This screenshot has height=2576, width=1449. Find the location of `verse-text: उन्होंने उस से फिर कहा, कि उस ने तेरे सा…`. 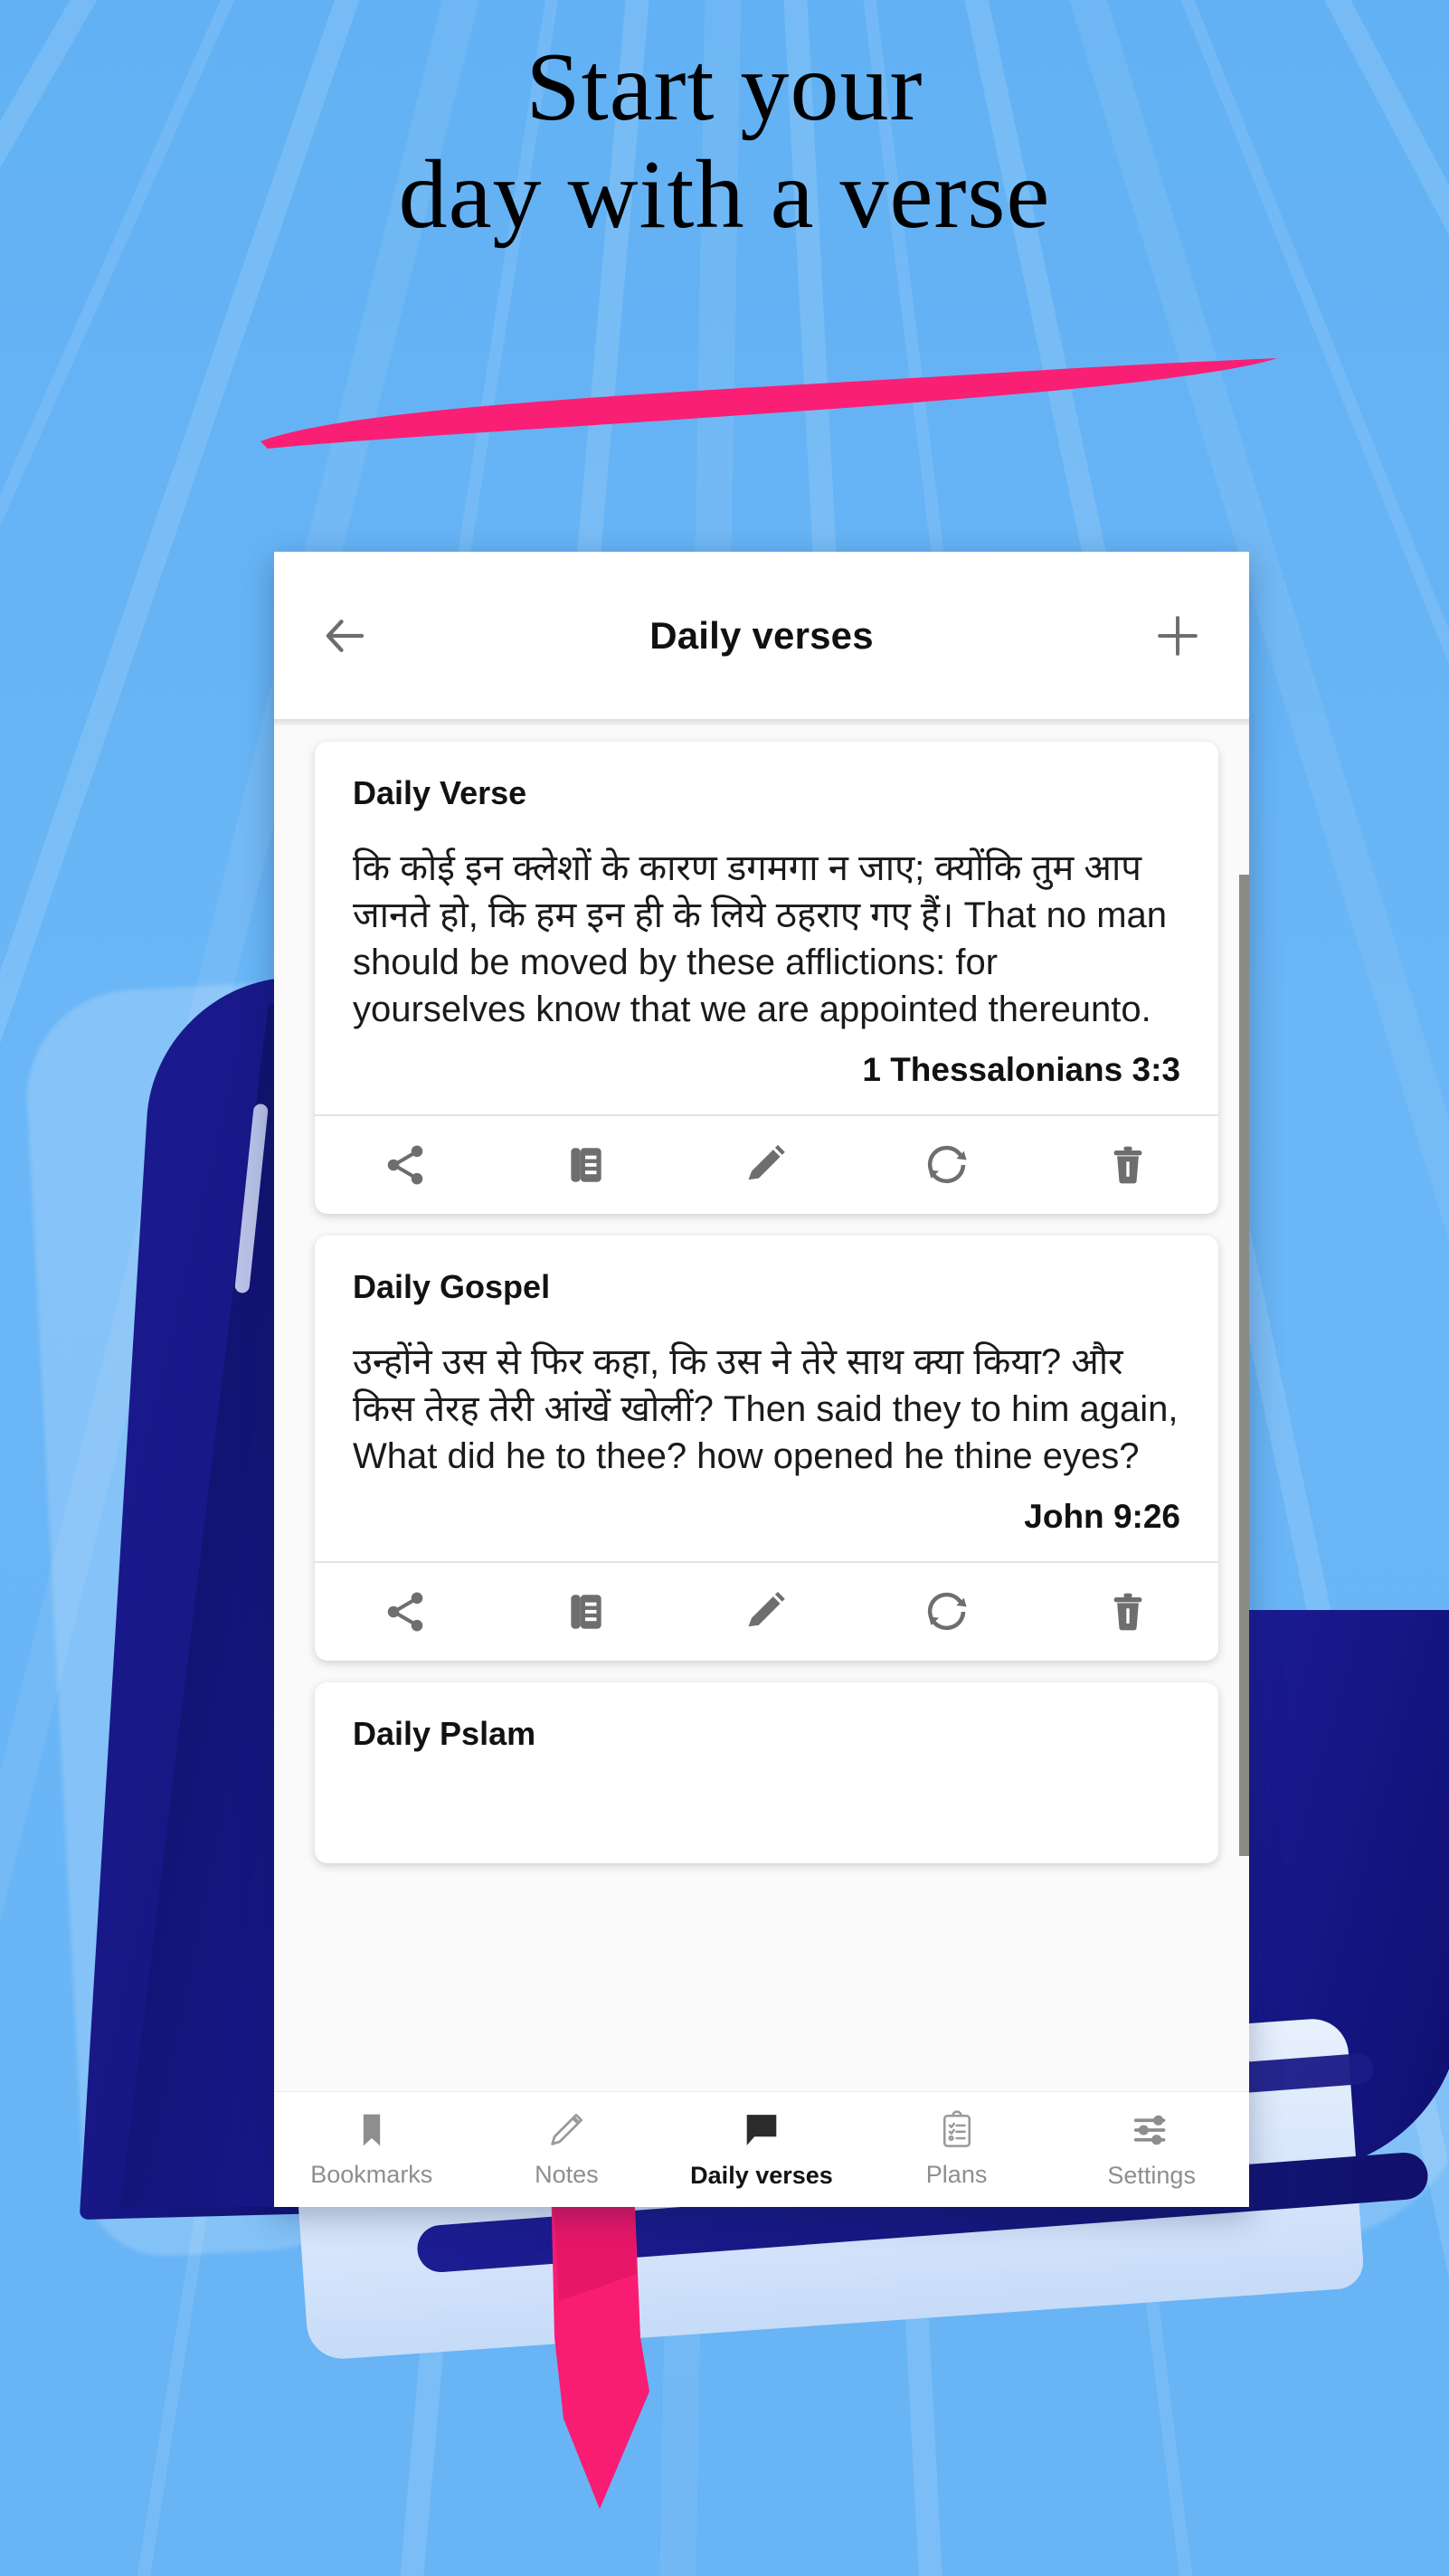

verse-text: उन्होंने उस से फिर कहा, कि उस ने तेरे सा… is located at coordinates (766, 1409).